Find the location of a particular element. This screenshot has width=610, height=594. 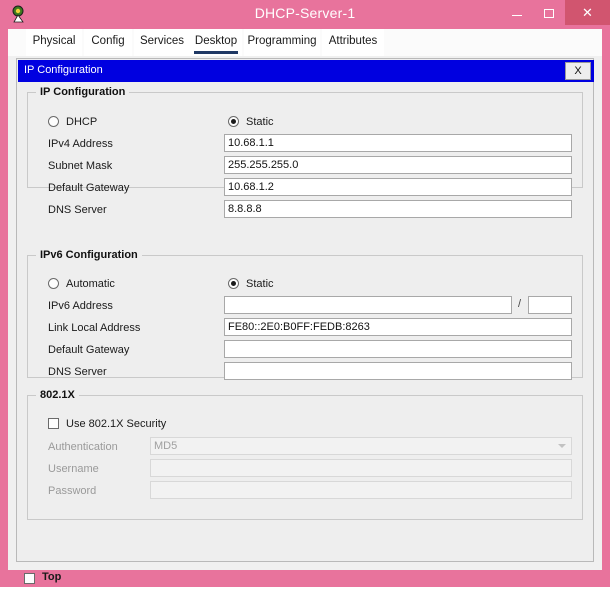

ipv6-automatic-label: Automatic is located at coordinates (90, 284).